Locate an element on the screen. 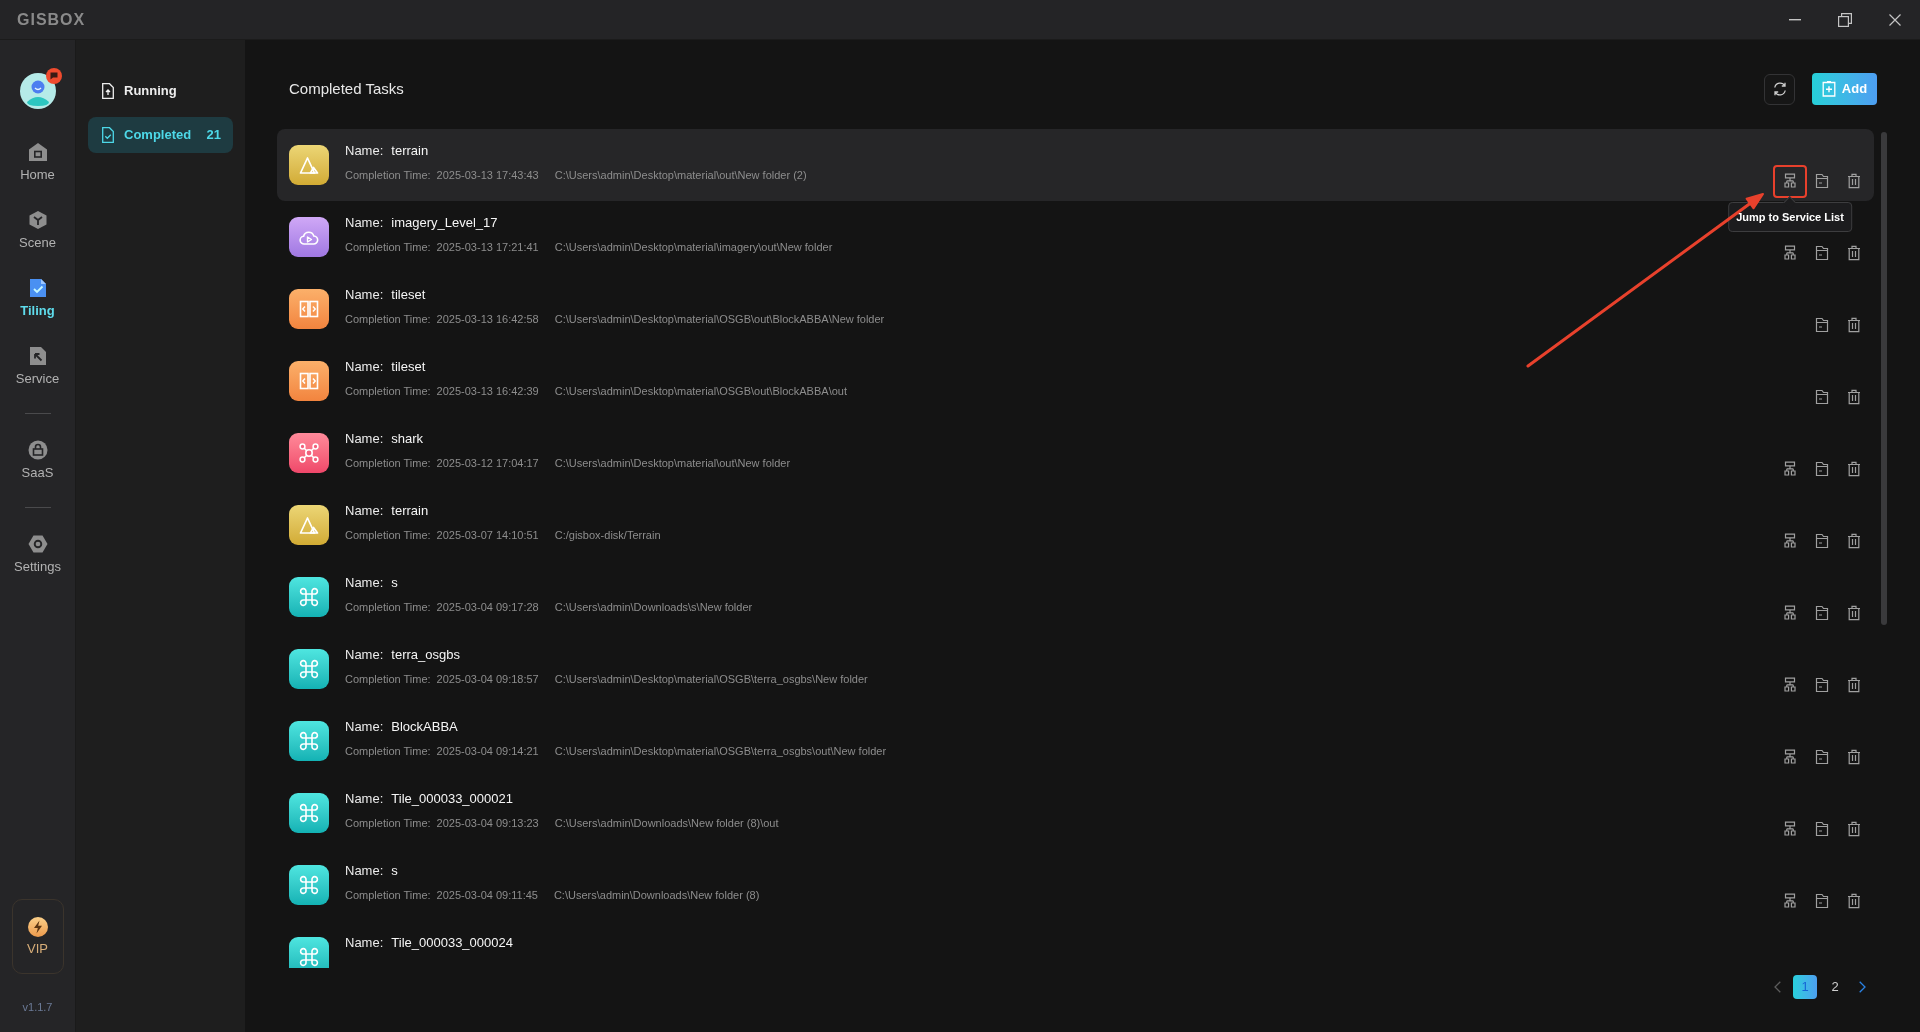 This screenshot has width=1920, height=1032. document-plus-icon is located at coordinates (1828, 89).